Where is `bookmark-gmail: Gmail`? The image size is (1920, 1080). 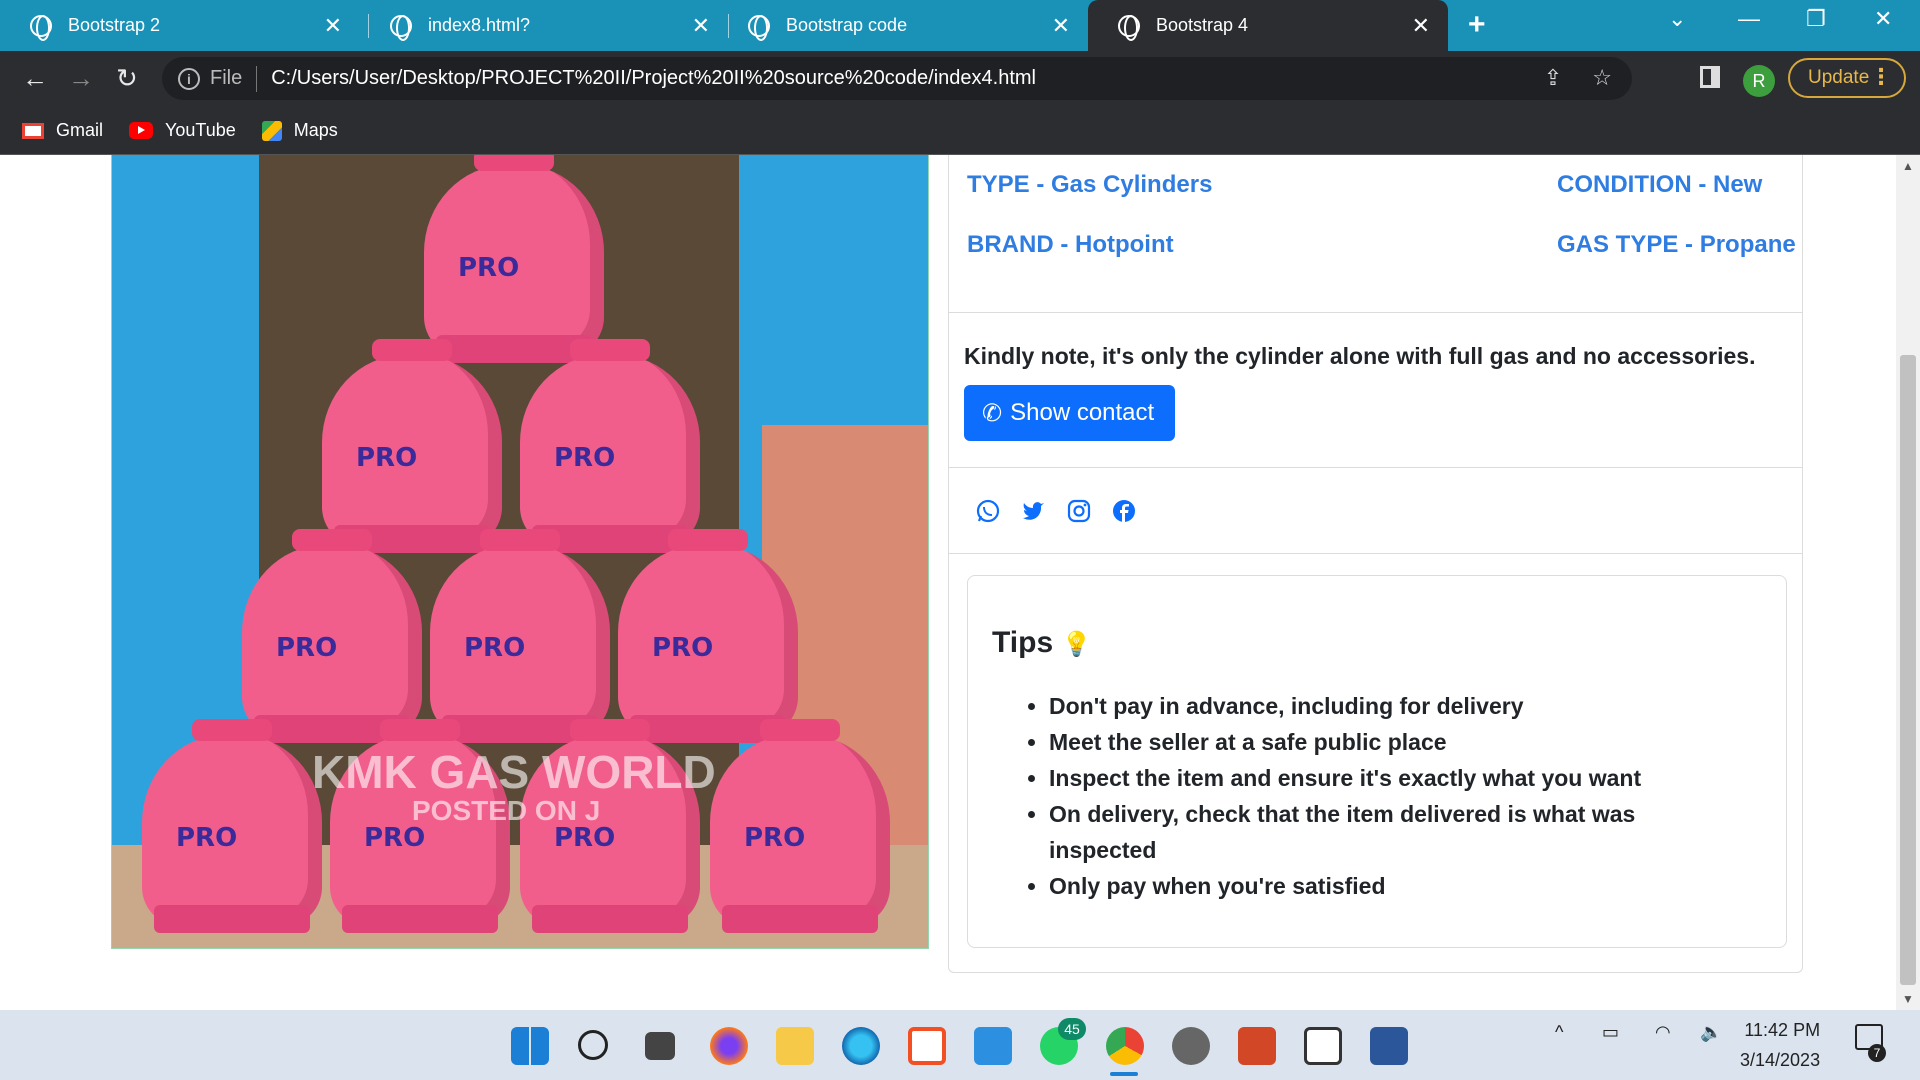
bookmark-gmail: Gmail is located at coordinates (62, 130).